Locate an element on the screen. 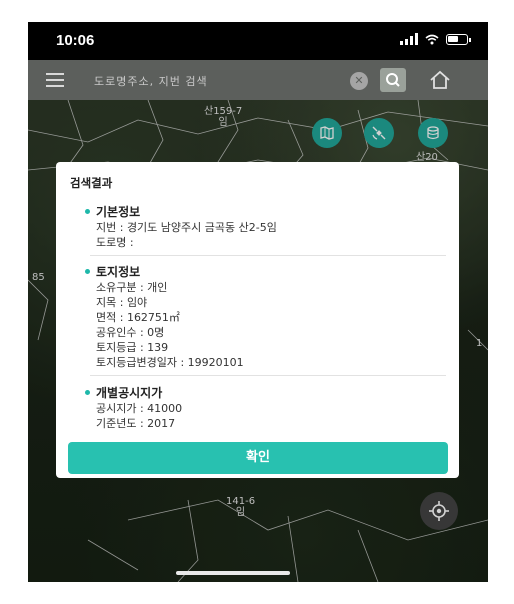 Image resolution: width=514 pixels, height=604 pixels. land-grade-row: 토지등급 : 139 is located at coordinates (132, 347).